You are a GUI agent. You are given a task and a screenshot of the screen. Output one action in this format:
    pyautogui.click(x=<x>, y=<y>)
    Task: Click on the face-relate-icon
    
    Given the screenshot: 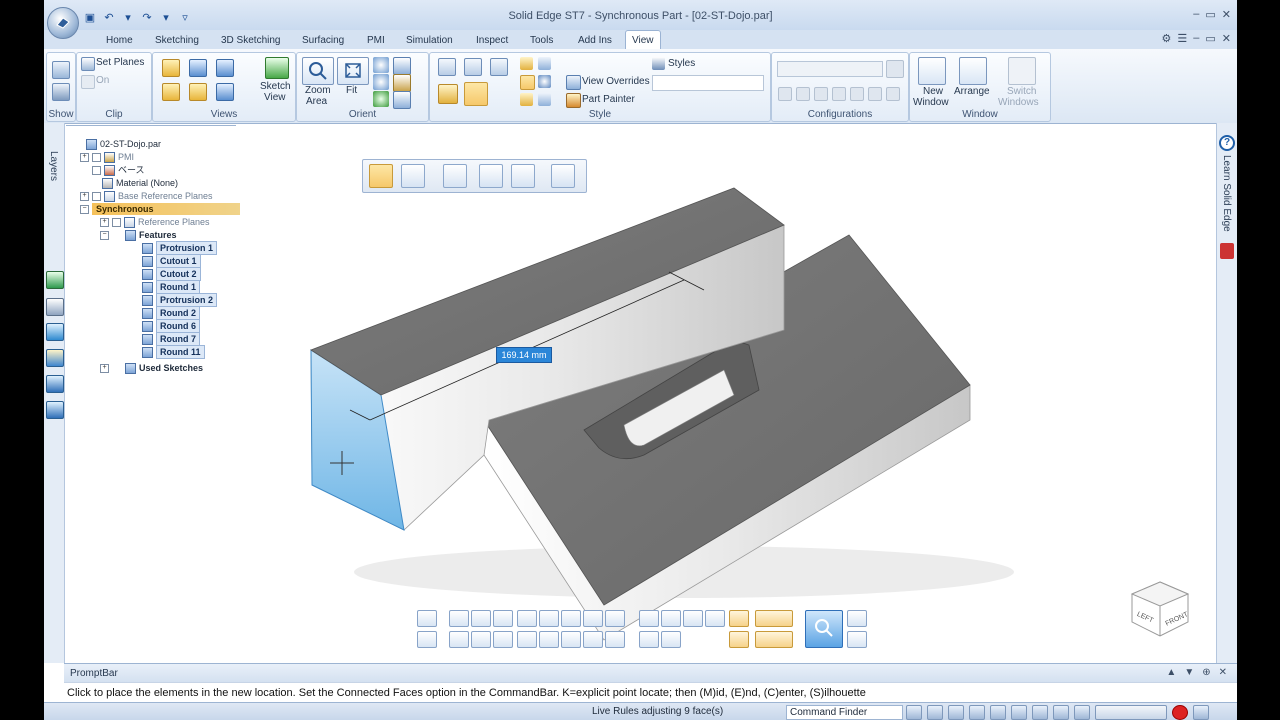 What is the action you would take?
    pyautogui.click(x=455, y=176)
    